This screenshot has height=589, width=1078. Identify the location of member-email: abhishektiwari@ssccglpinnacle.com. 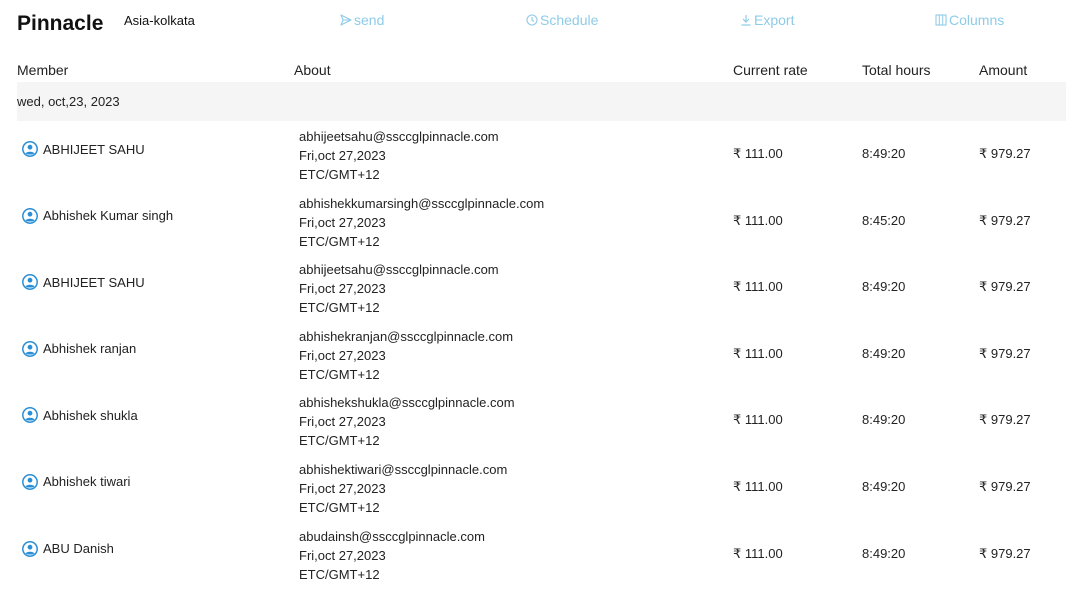
(403, 469).